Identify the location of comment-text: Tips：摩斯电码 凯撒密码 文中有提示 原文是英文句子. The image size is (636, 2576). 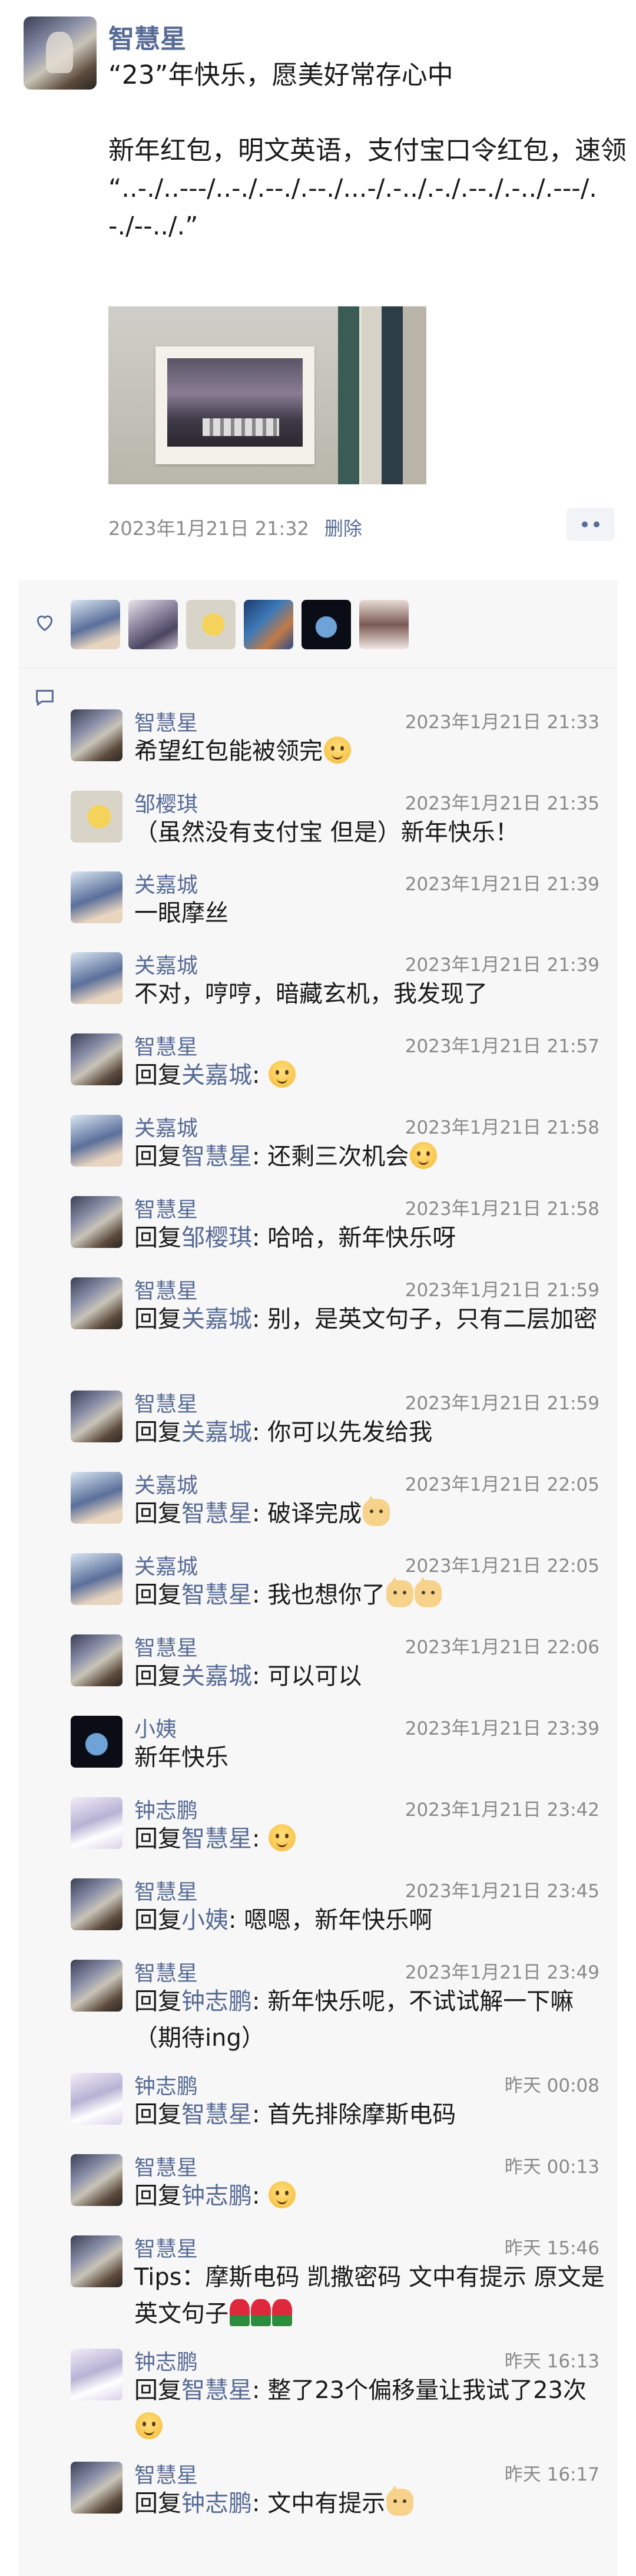
(370, 2295).